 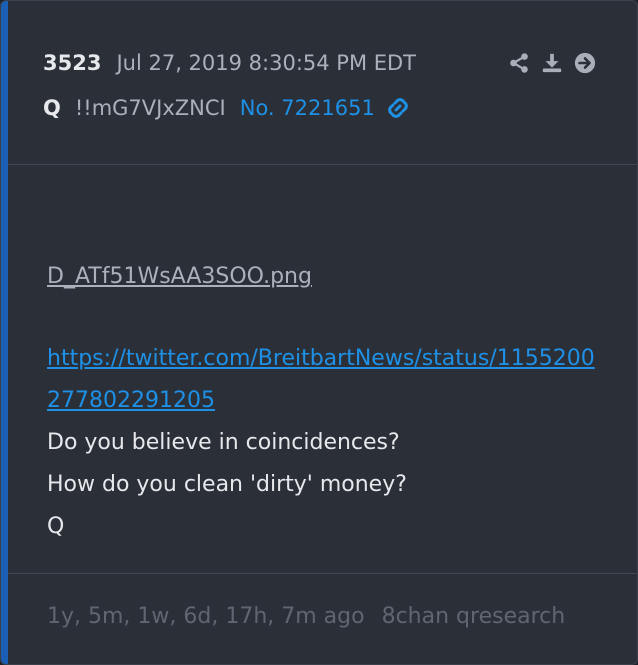 I want to click on post-meta-row: 3523 Jul 27, 2019 8:30:54 PM EDT, so click(x=229, y=63).